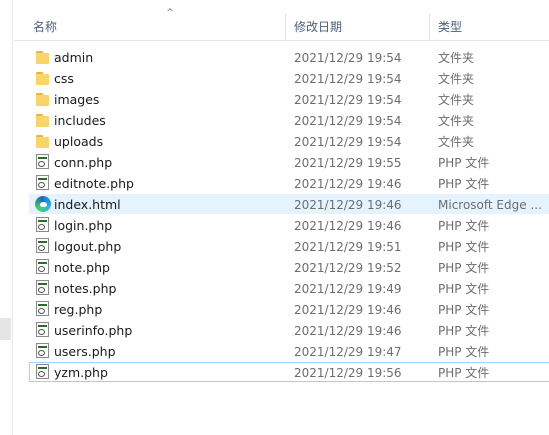 The width and height of the screenshot is (549, 435). What do you see at coordinates (289, 309) in the screenshot?
I see `file-row: reg.php 2021/12/29 19:46 PHP 文件` at bounding box center [289, 309].